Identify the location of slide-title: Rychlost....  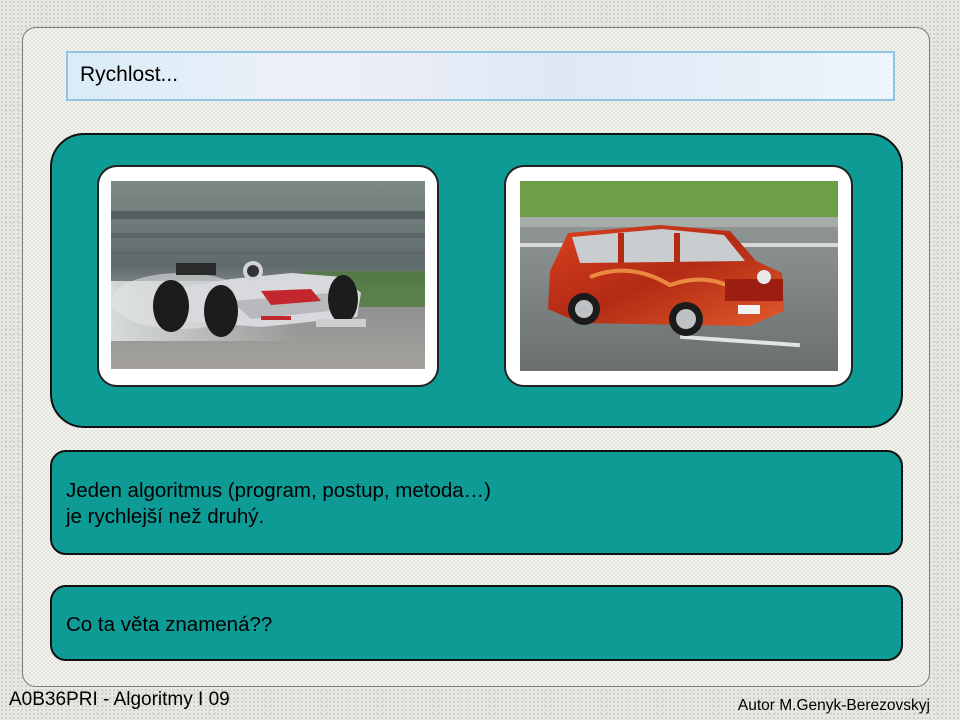
(129, 74).